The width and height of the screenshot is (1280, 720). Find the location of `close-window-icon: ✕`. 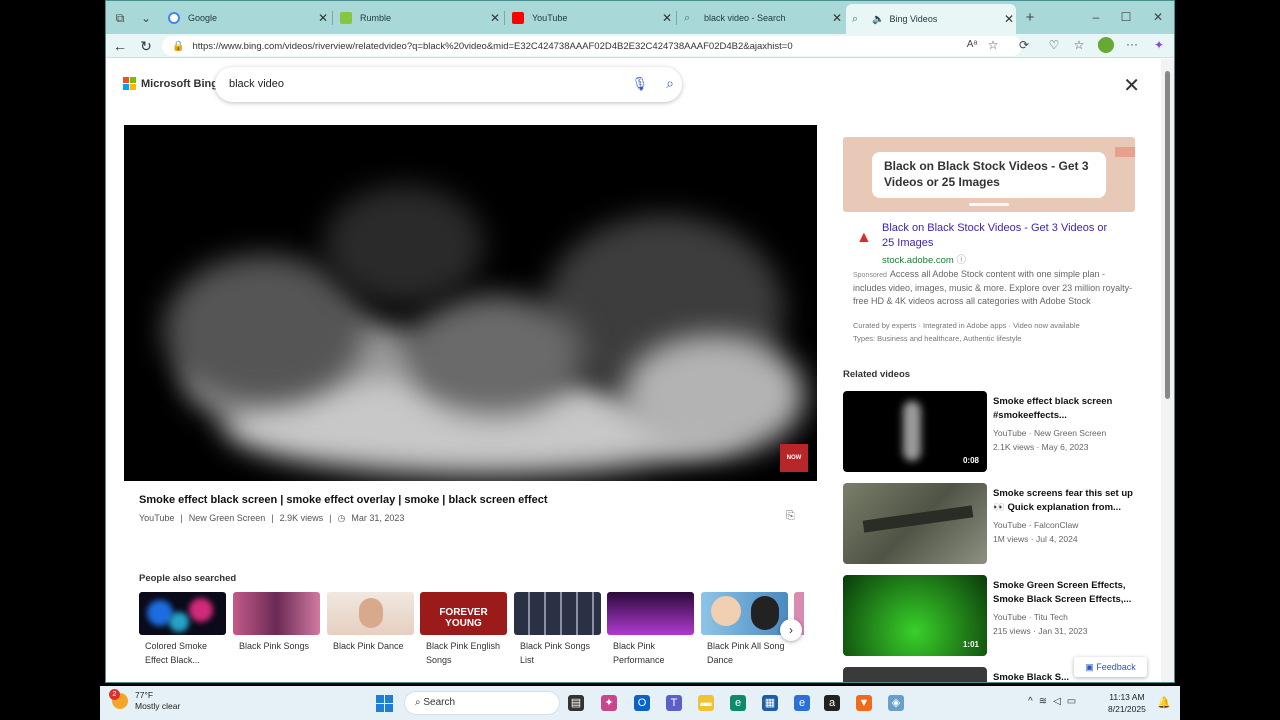

close-window-icon: ✕ is located at coordinates (1158, 17).